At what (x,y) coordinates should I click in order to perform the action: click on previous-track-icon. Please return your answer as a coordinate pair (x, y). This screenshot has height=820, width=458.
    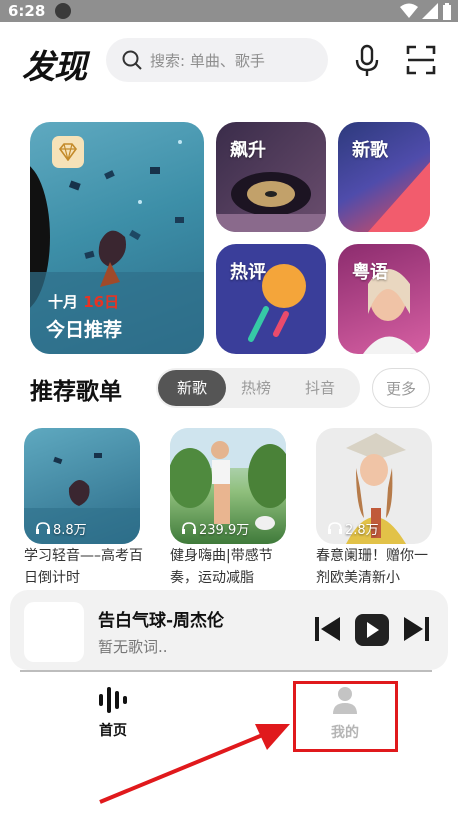
    Looking at the image, I should click on (328, 629).